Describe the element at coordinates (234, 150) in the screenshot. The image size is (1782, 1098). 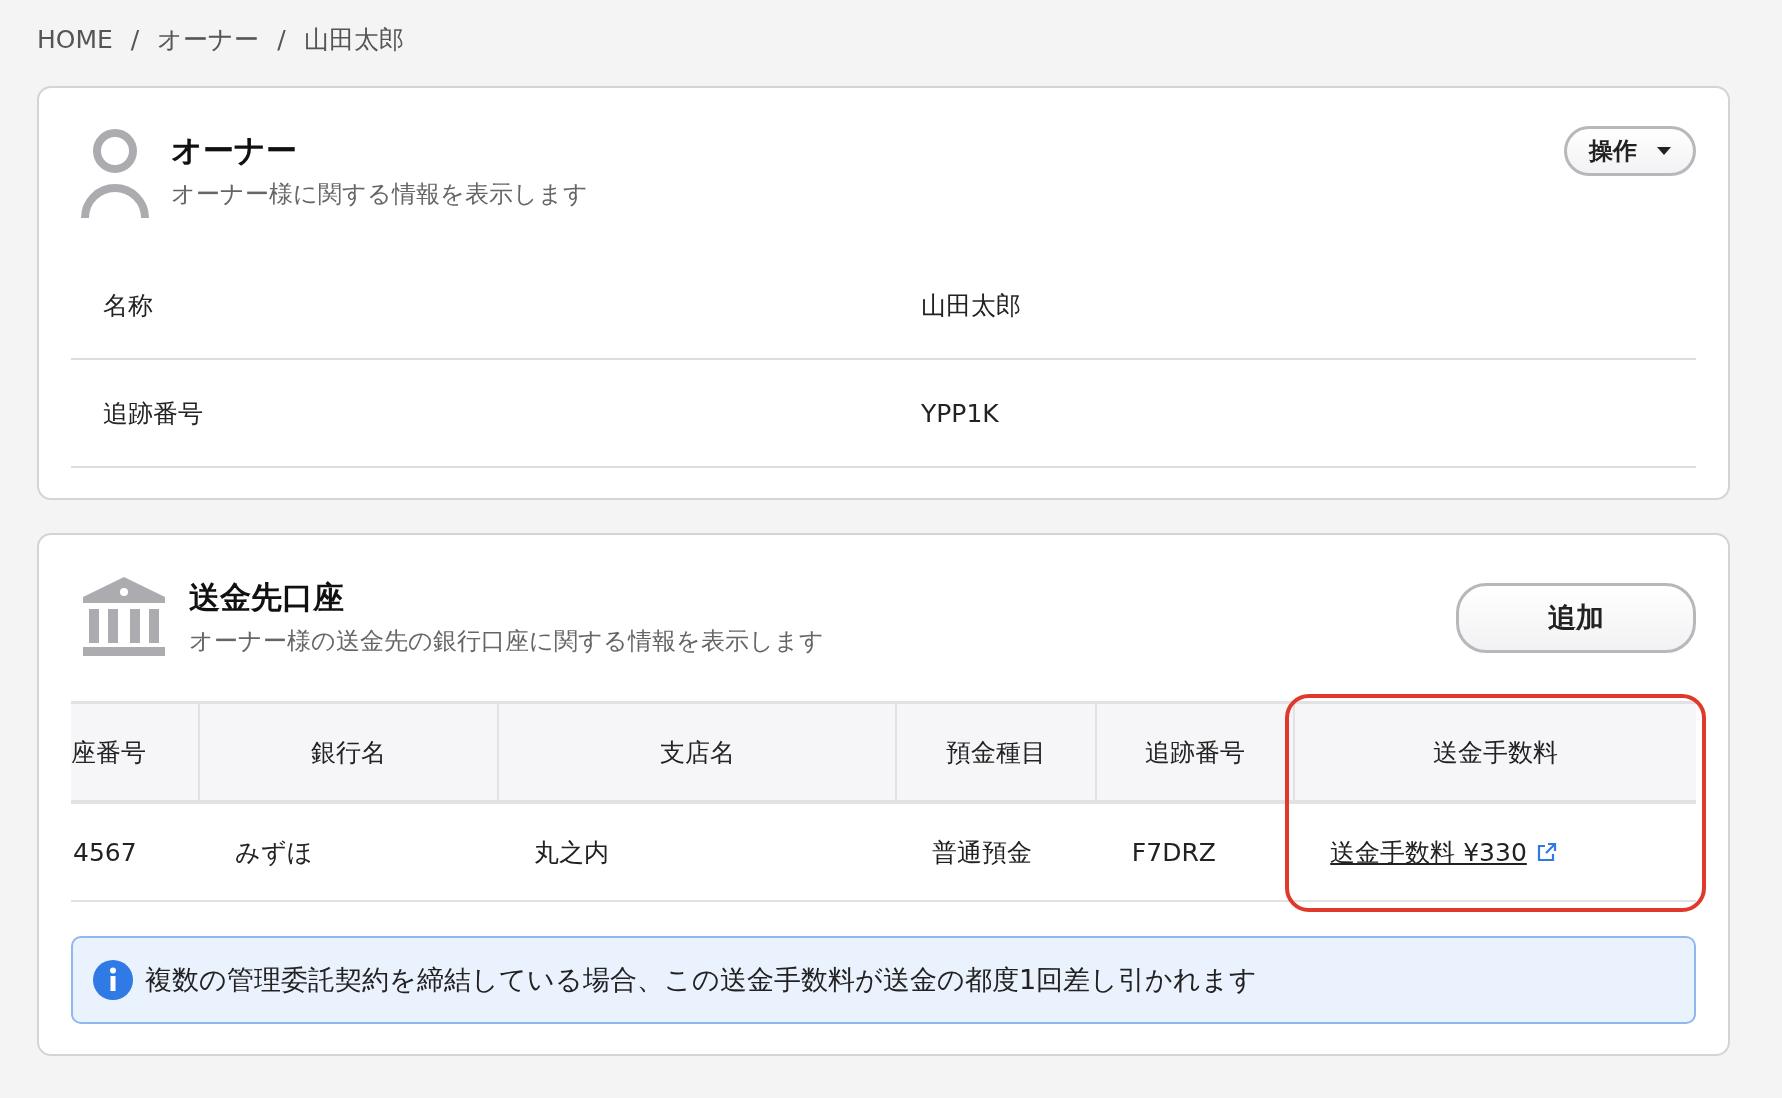
I see `card-title: オーナー` at that location.